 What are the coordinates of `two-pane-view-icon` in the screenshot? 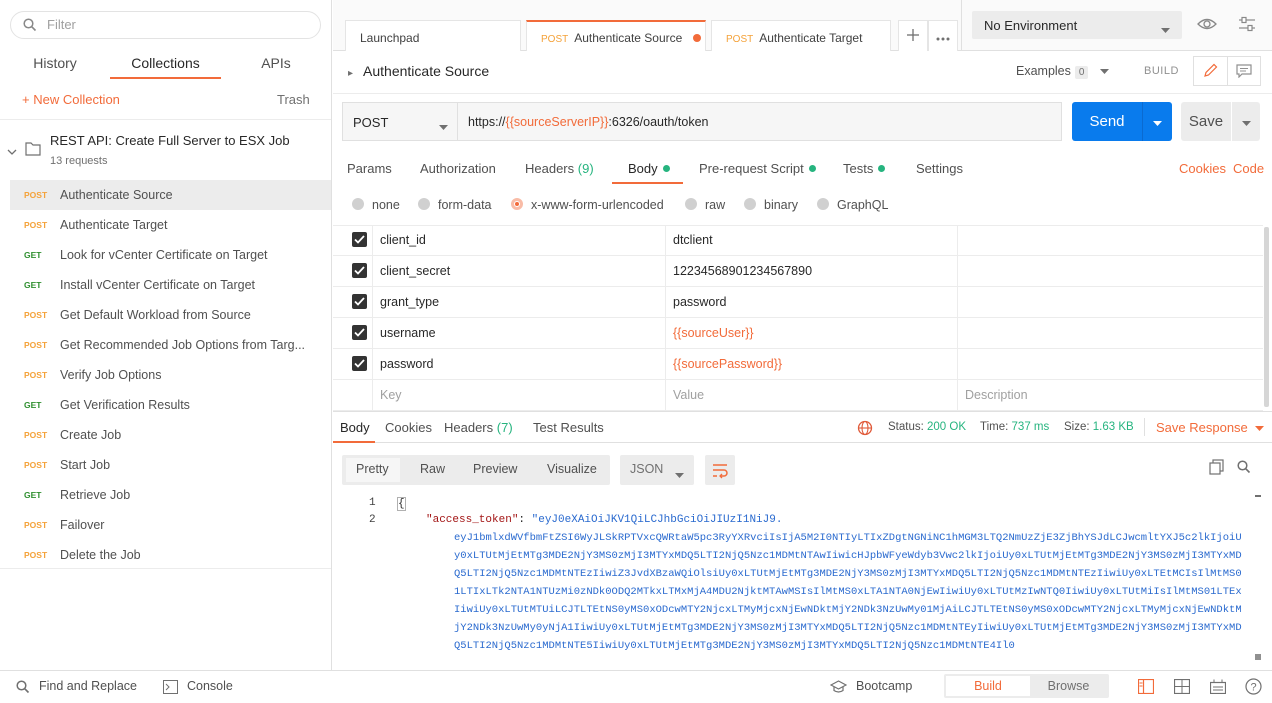 It's located at (1146, 687).